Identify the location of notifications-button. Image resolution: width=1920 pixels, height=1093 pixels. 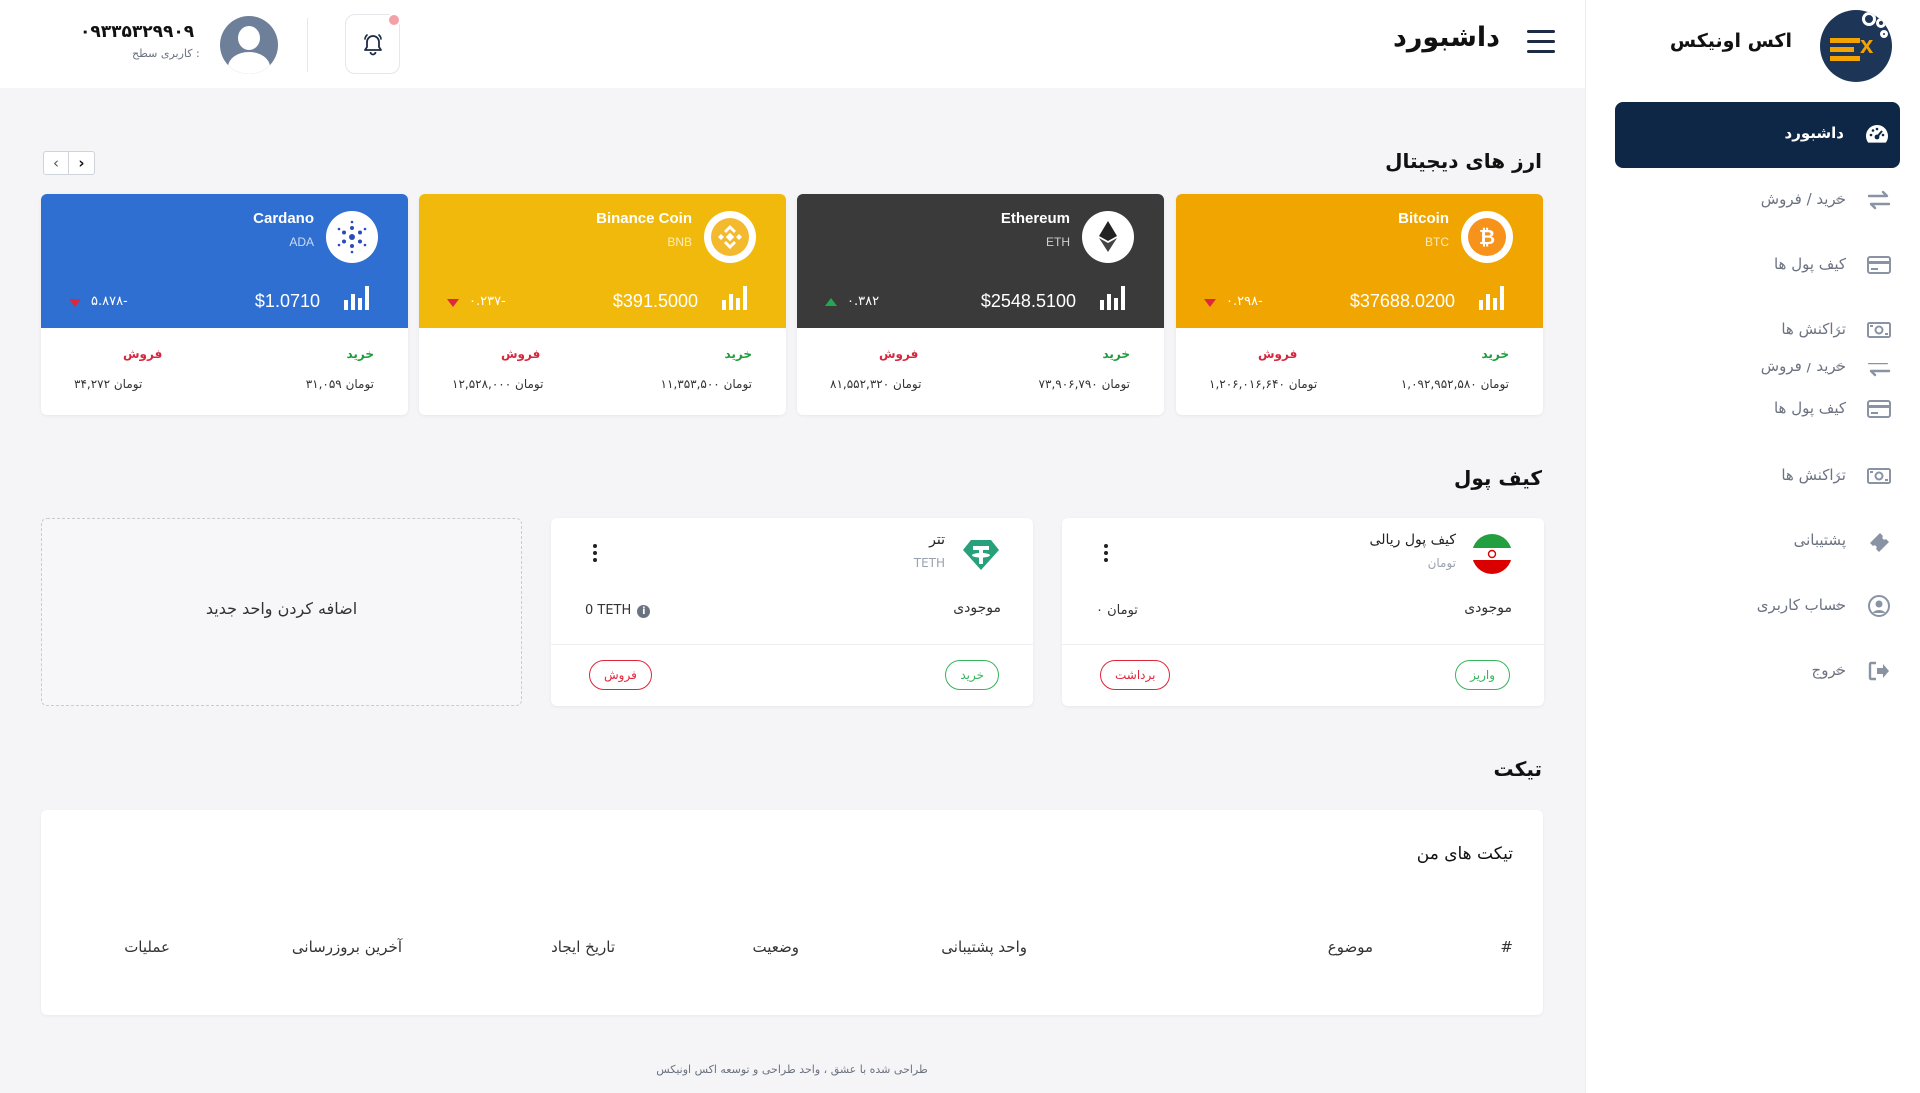
(373, 43).